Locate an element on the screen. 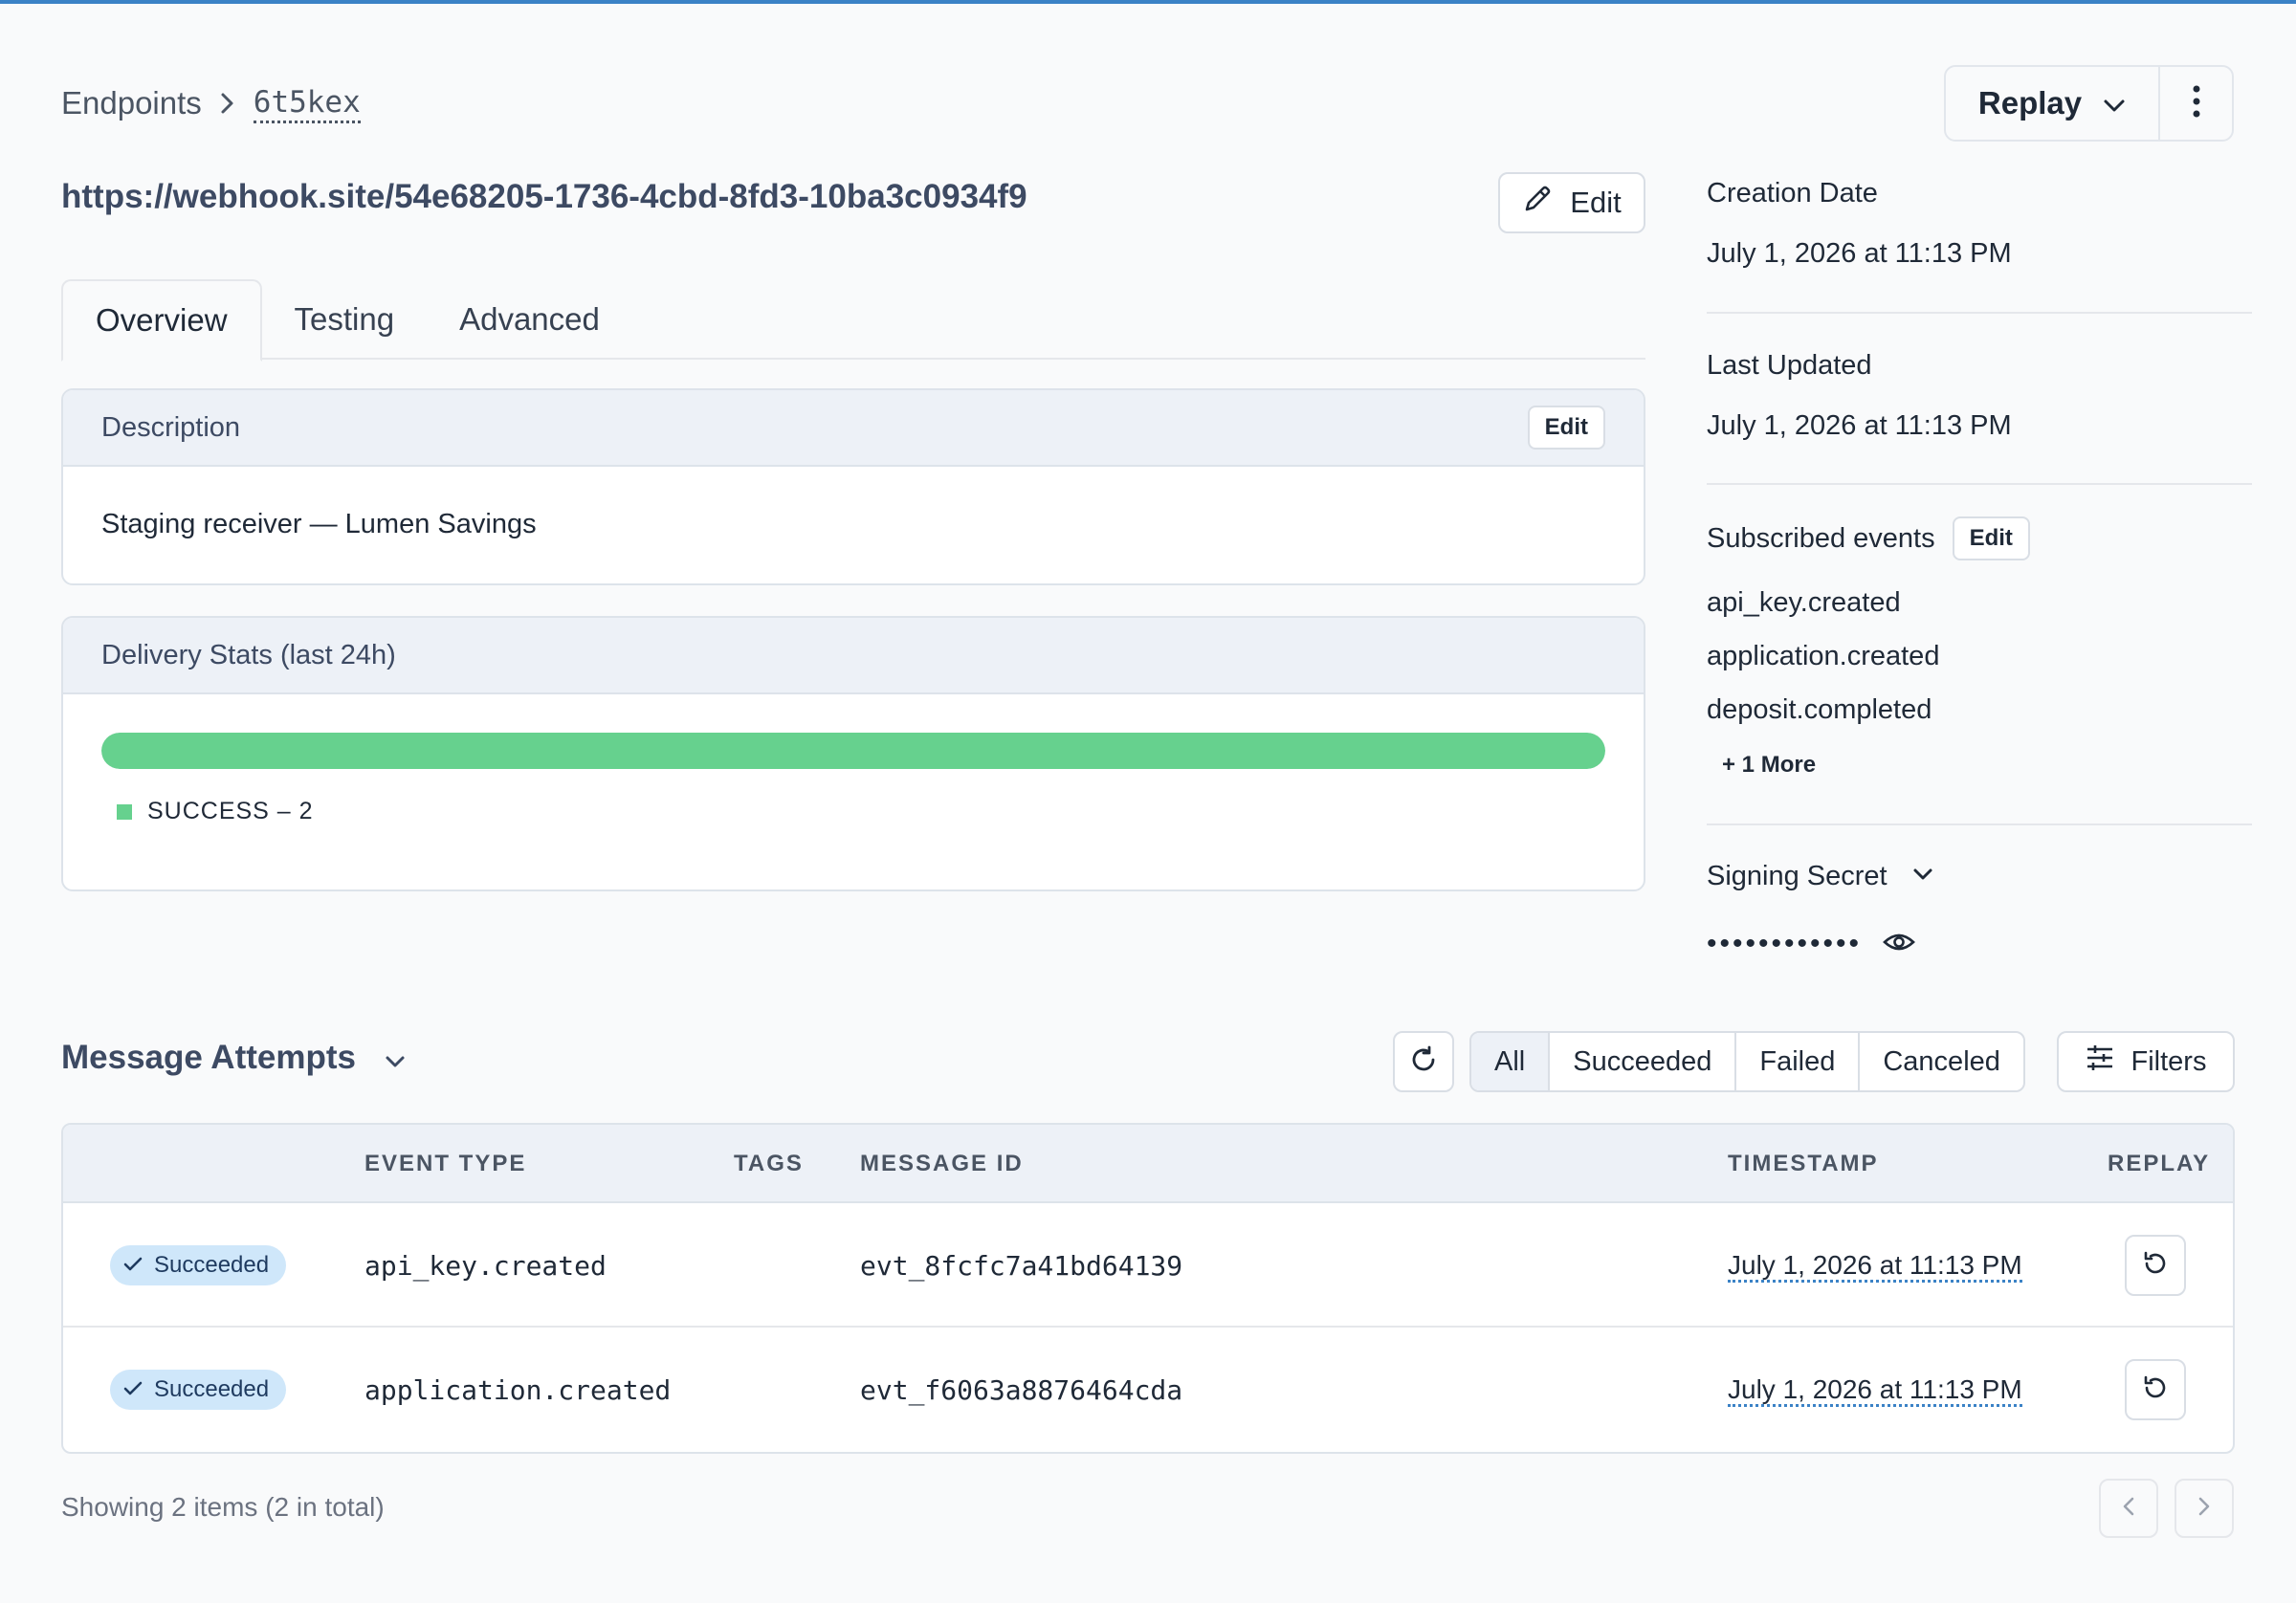 Image resolution: width=2296 pixels, height=1603 pixels. subscribed-events-label: Subscribed events is located at coordinates (1821, 538).